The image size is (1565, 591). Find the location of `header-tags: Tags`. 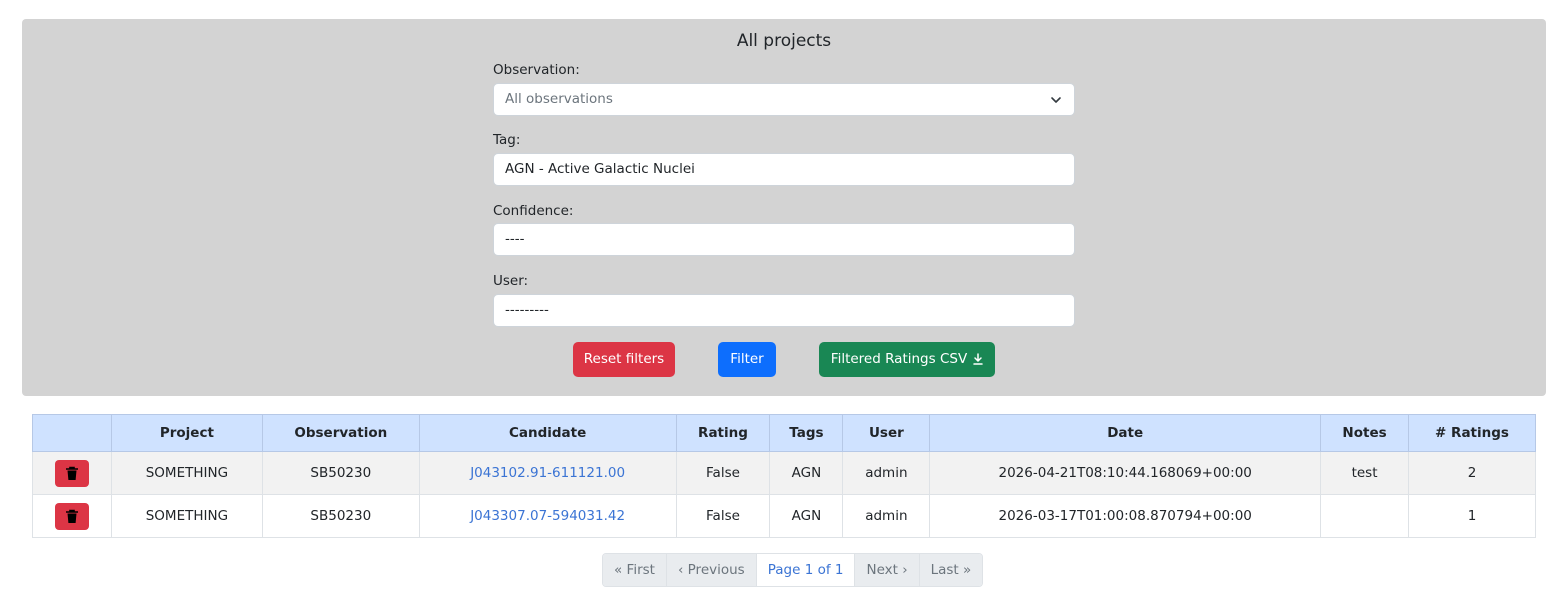

header-tags: Tags is located at coordinates (806, 433).